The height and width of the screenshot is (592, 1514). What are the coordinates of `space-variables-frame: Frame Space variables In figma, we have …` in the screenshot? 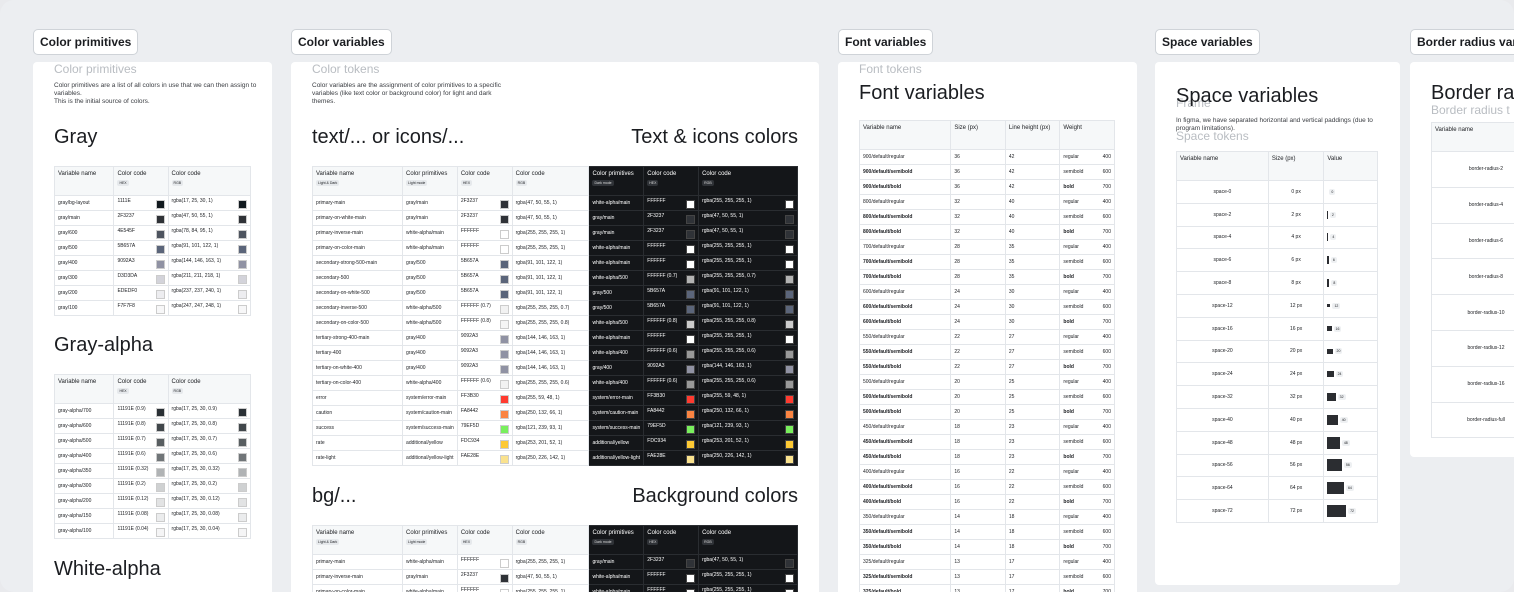 It's located at (1277, 323).